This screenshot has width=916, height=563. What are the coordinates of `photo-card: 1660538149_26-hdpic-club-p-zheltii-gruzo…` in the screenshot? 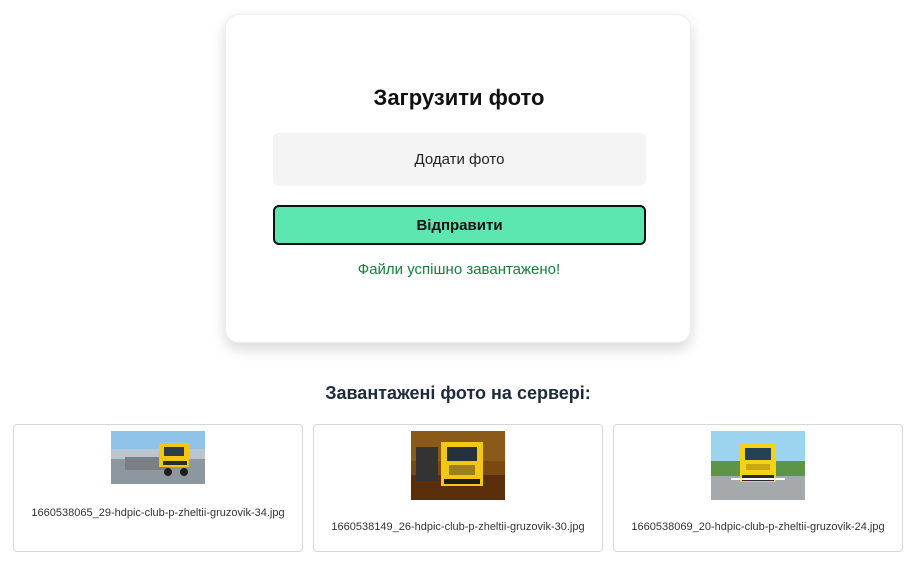 It's located at (458, 488).